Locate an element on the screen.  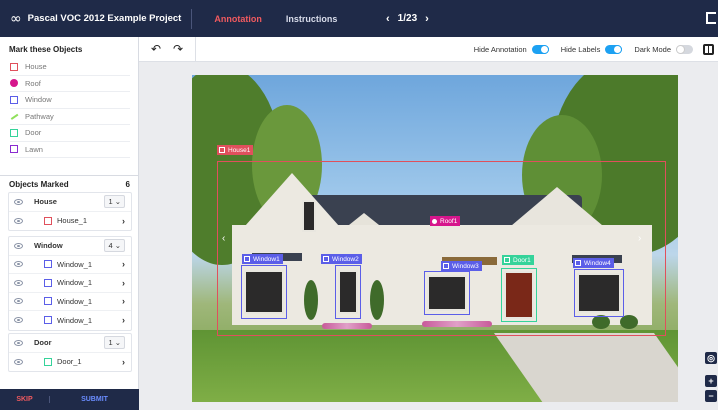
group-header: Door 1 ⌄ is located at coordinates (70, 343).